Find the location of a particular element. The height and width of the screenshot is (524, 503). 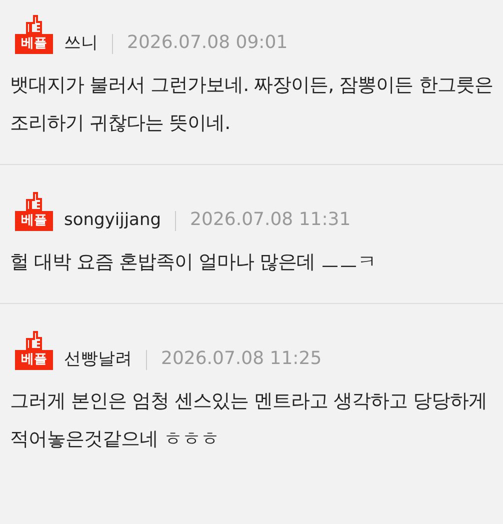

comment-date: 2026.07.08 11:25 is located at coordinates (241, 359).